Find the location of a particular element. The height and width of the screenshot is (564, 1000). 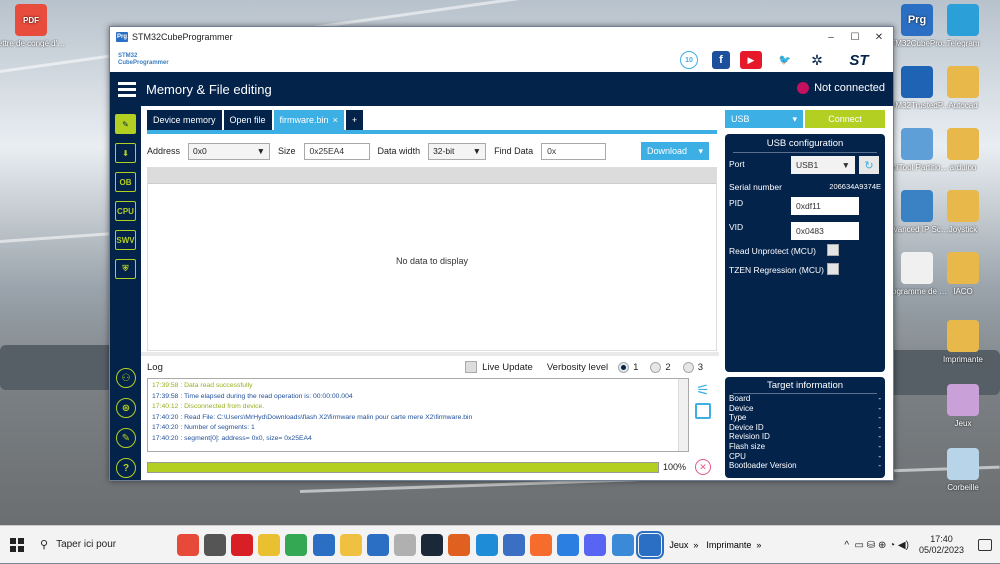

sidebar-edit-icon: ✎ is located at coordinates (126, 438).